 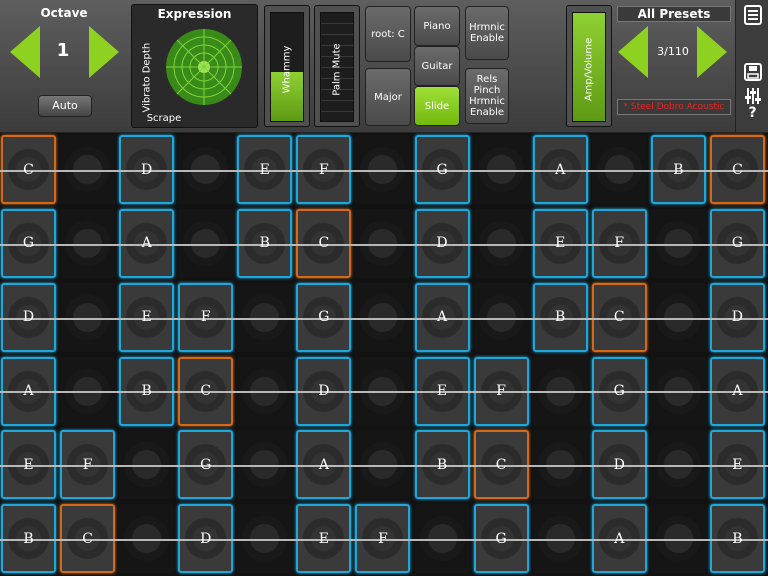 What do you see at coordinates (437, 26) in the screenshot?
I see `instrument-piano: Piano` at bounding box center [437, 26].